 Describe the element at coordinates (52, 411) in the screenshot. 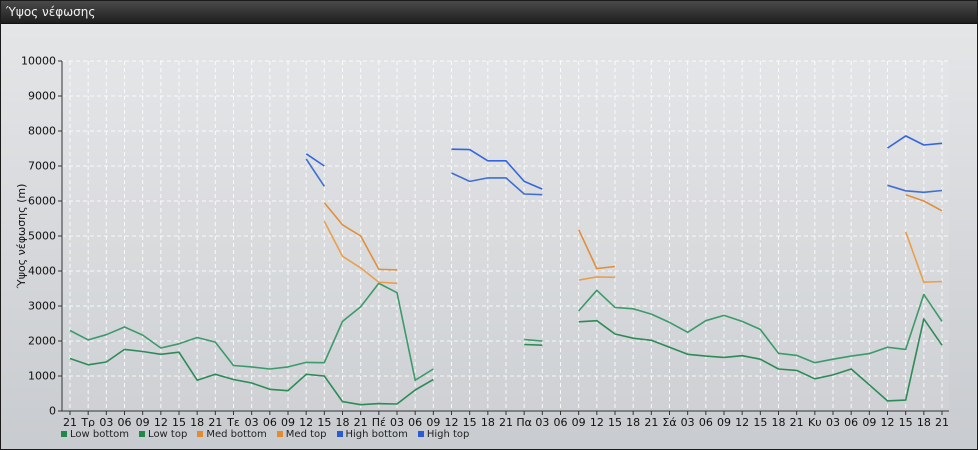

I see `y-tick-label: 0` at that location.